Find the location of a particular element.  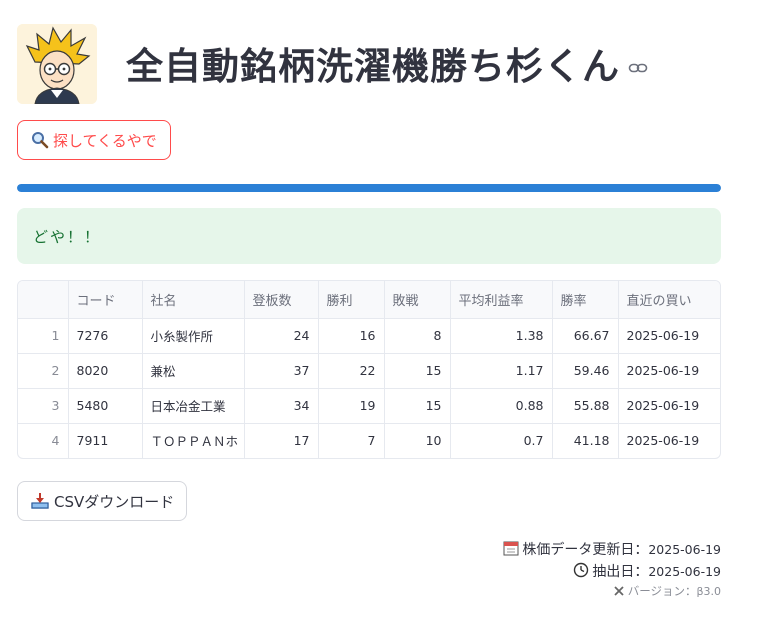

csv-download-label: CSVダウンロード is located at coordinates (114, 501).